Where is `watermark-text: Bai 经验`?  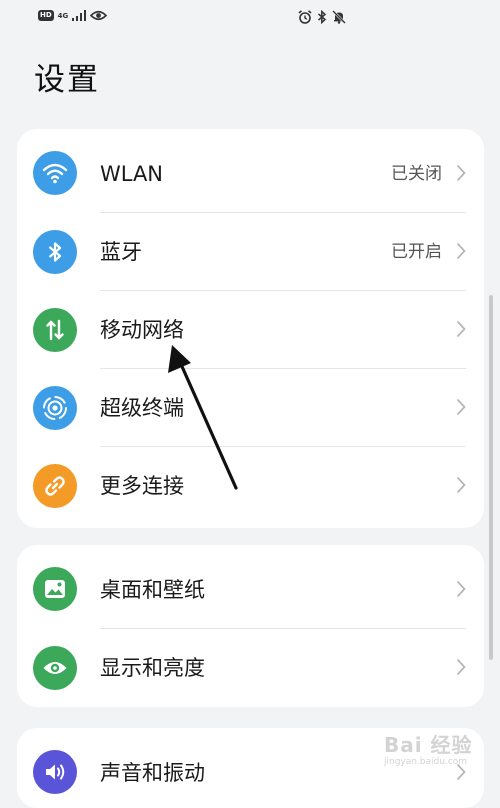 watermark-text: Bai 经验 is located at coordinates (428, 745).